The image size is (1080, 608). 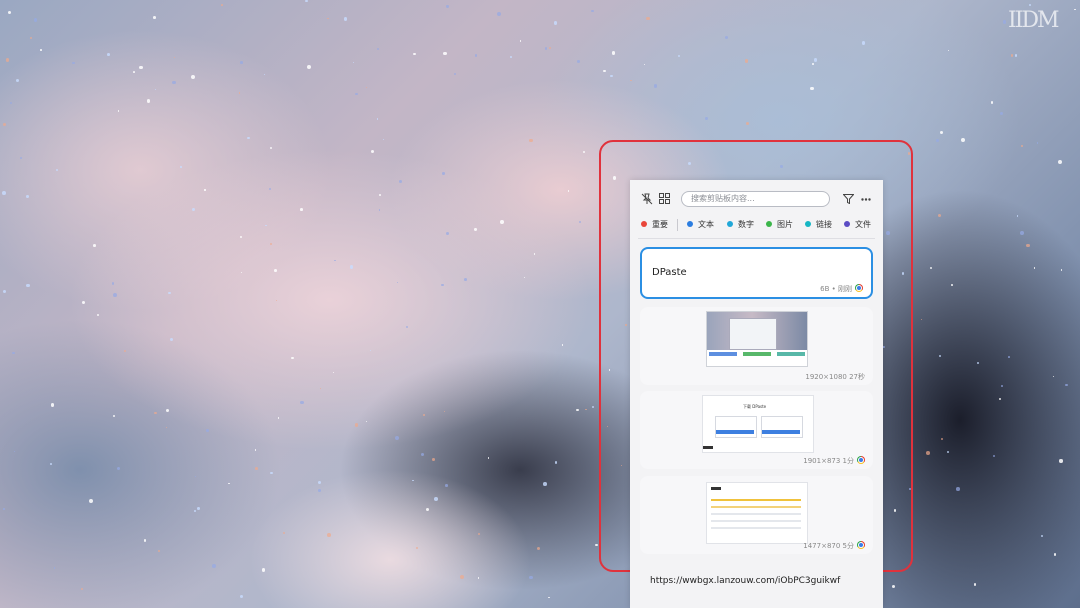 I want to click on clip-card-image: 1477×870 5分, so click(x=756, y=515).